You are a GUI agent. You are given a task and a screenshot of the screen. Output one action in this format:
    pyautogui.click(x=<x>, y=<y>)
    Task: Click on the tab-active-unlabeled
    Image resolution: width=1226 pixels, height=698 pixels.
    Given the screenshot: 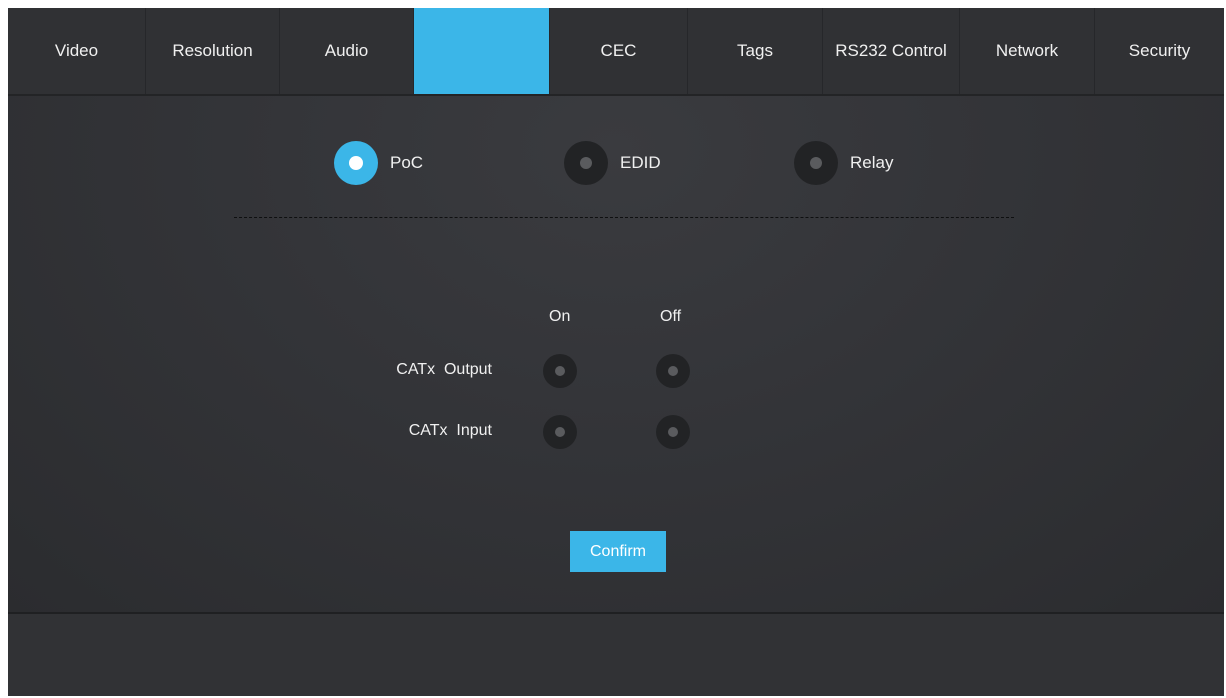 What is the action you would take?
    pyautogui.click(x=482, y=51)
    